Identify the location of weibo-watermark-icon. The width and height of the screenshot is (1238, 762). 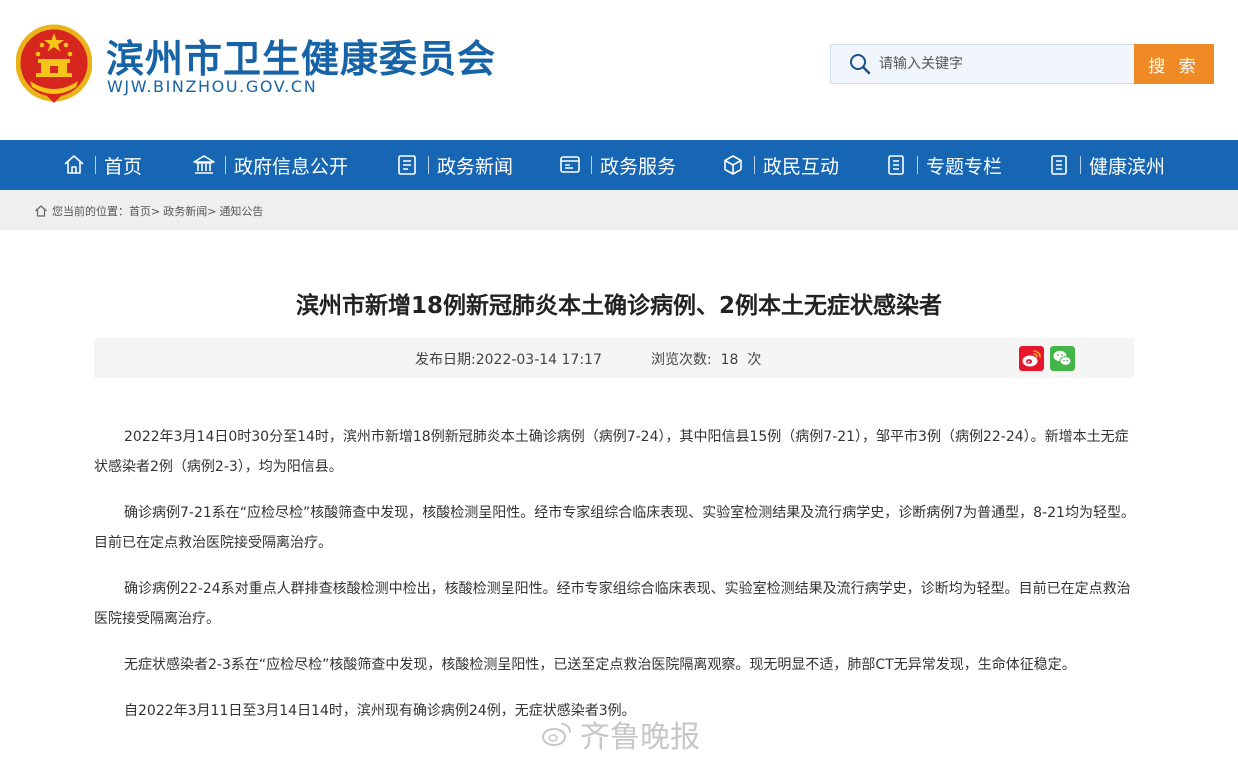
(556, 734).